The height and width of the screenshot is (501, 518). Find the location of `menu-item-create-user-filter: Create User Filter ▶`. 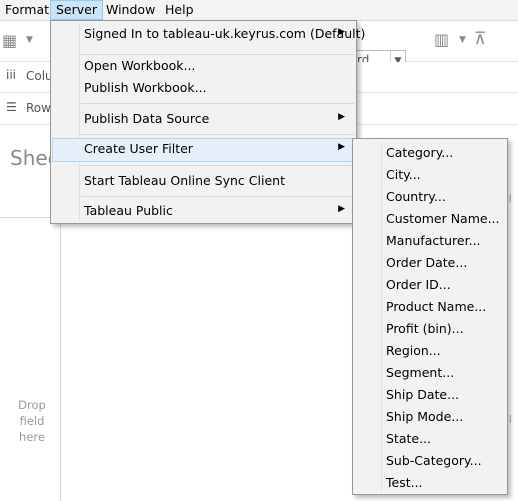

menu-item-create-user-filter: Create User Filter ▶ is located at coordinates (203, 150).